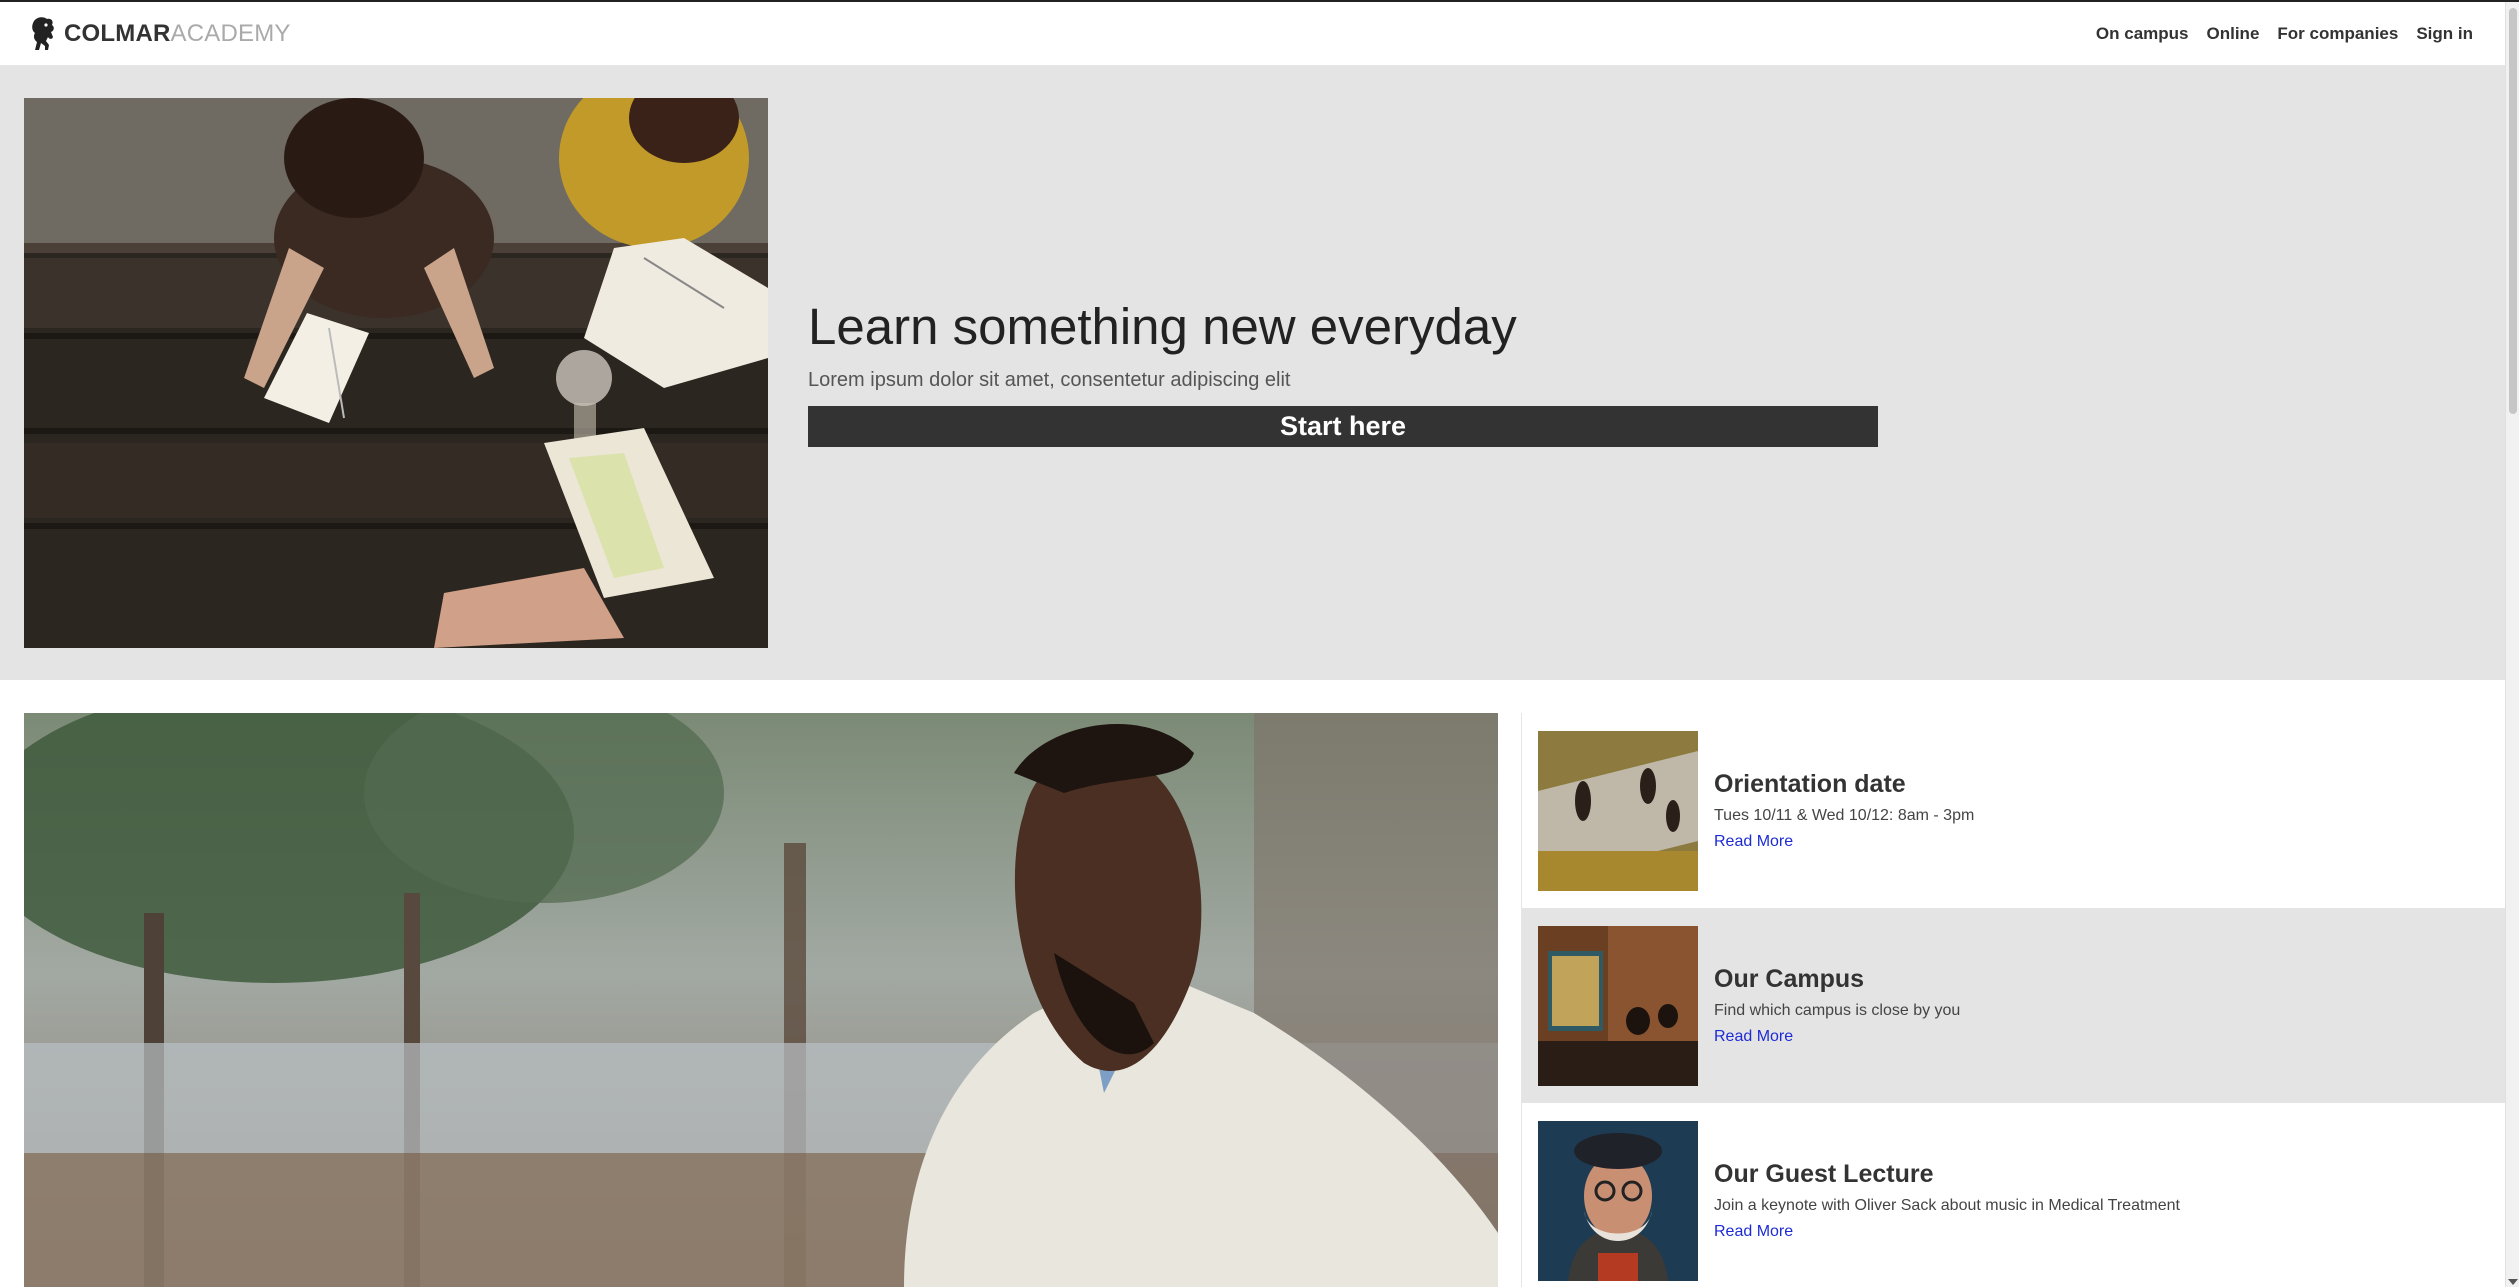 Image resolution: width=2519 pixels, height=1287 pixels. What do you see at coordinates (1343, 427) in the screenshot?
I see `start-here-button: Start here` at bounding box center [1343, 427].